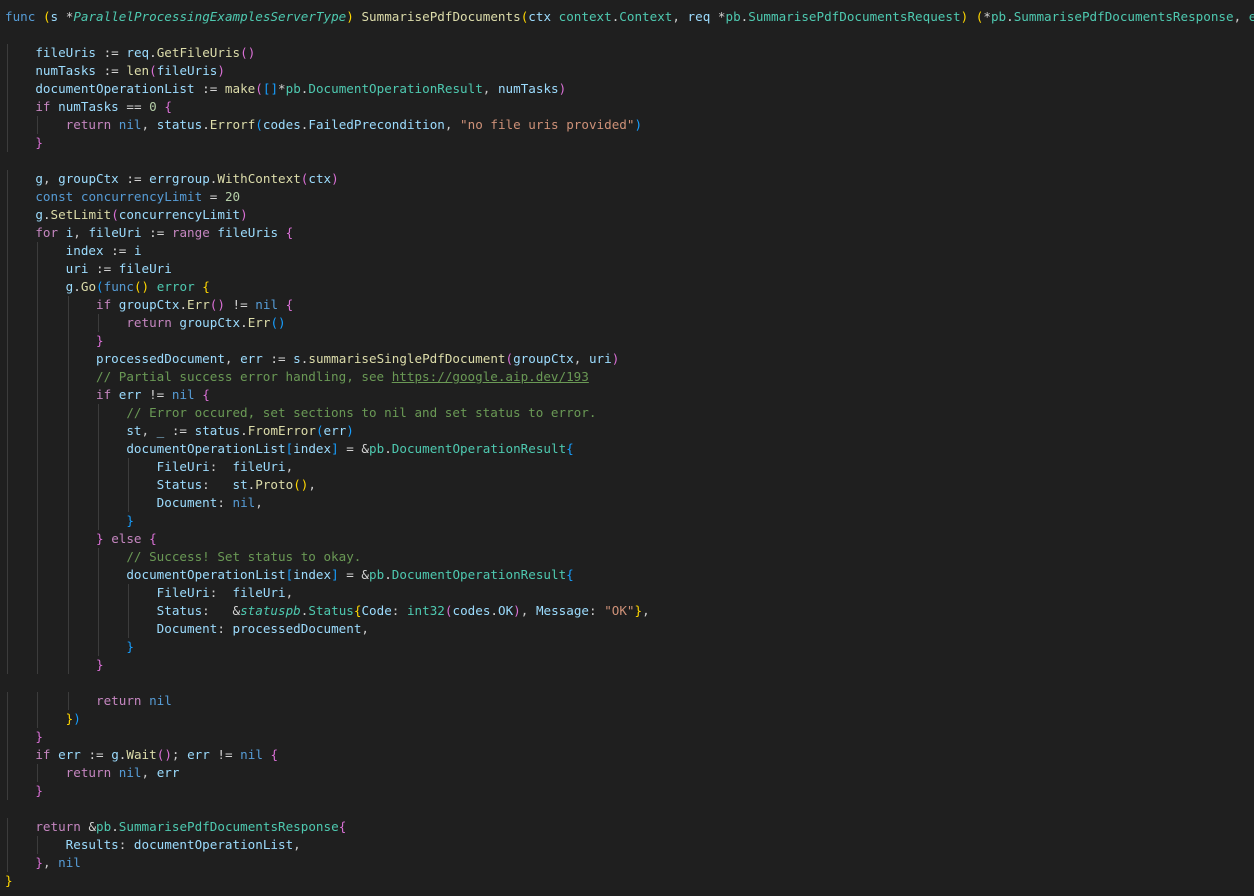 The width and height of the screenshot is (1254, 896). Describe the element at coordinates (240, 304) in the screenshot. I see `code-token: !=` at that location.